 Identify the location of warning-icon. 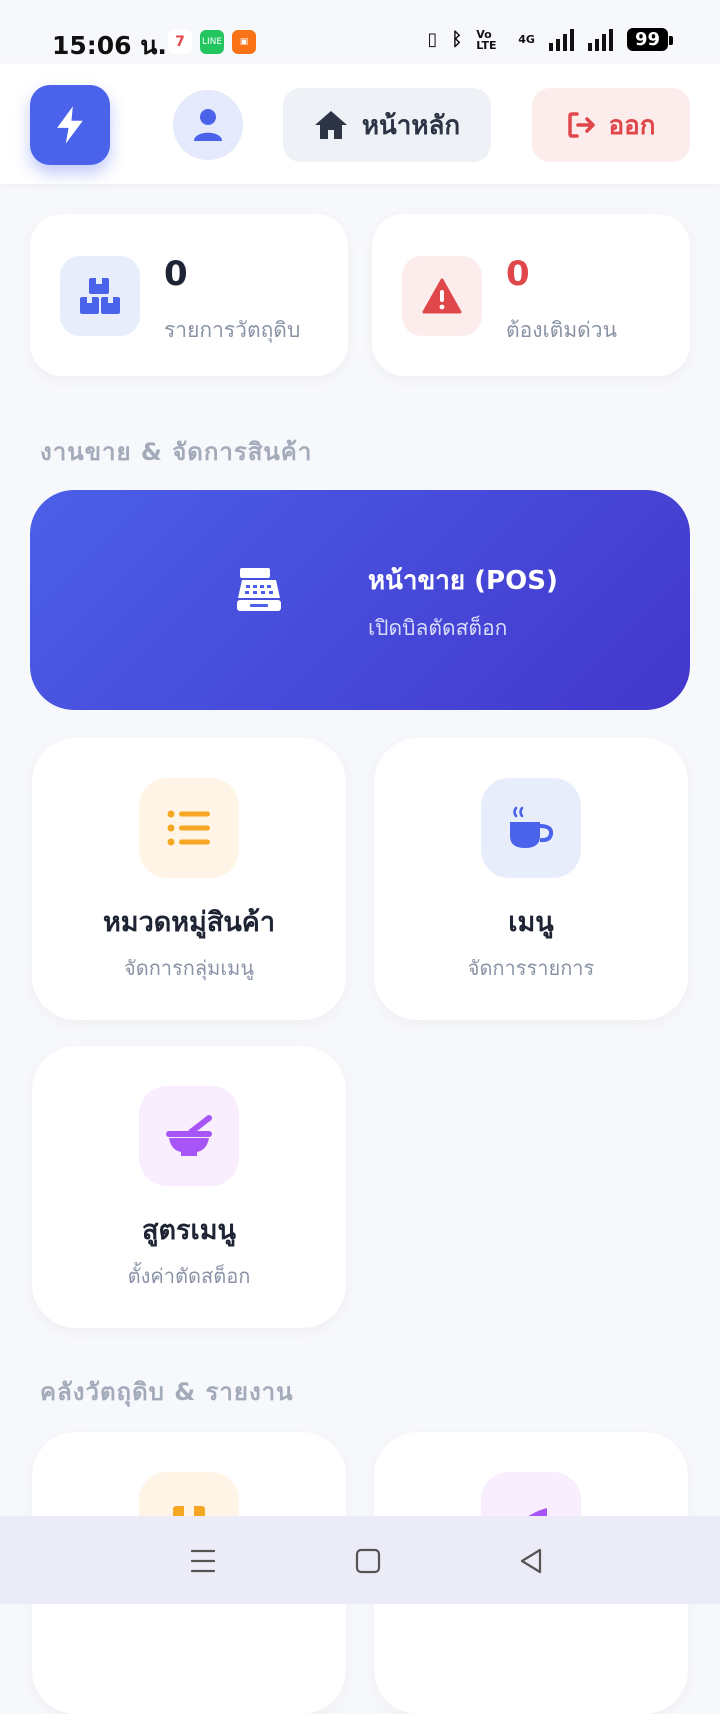
(442, 296).